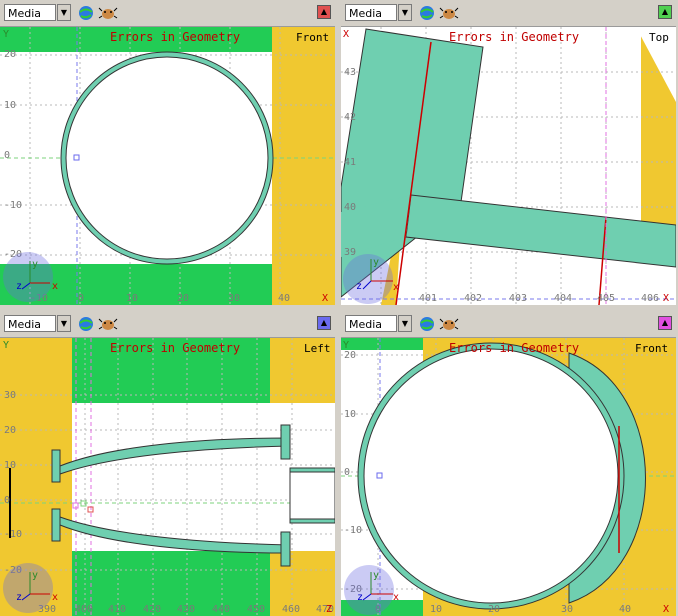 This screenshot has height=616, width=678. Describe the element at coordinates (473, 298) in the screenshot. I see `svg-text: 402` at that location.